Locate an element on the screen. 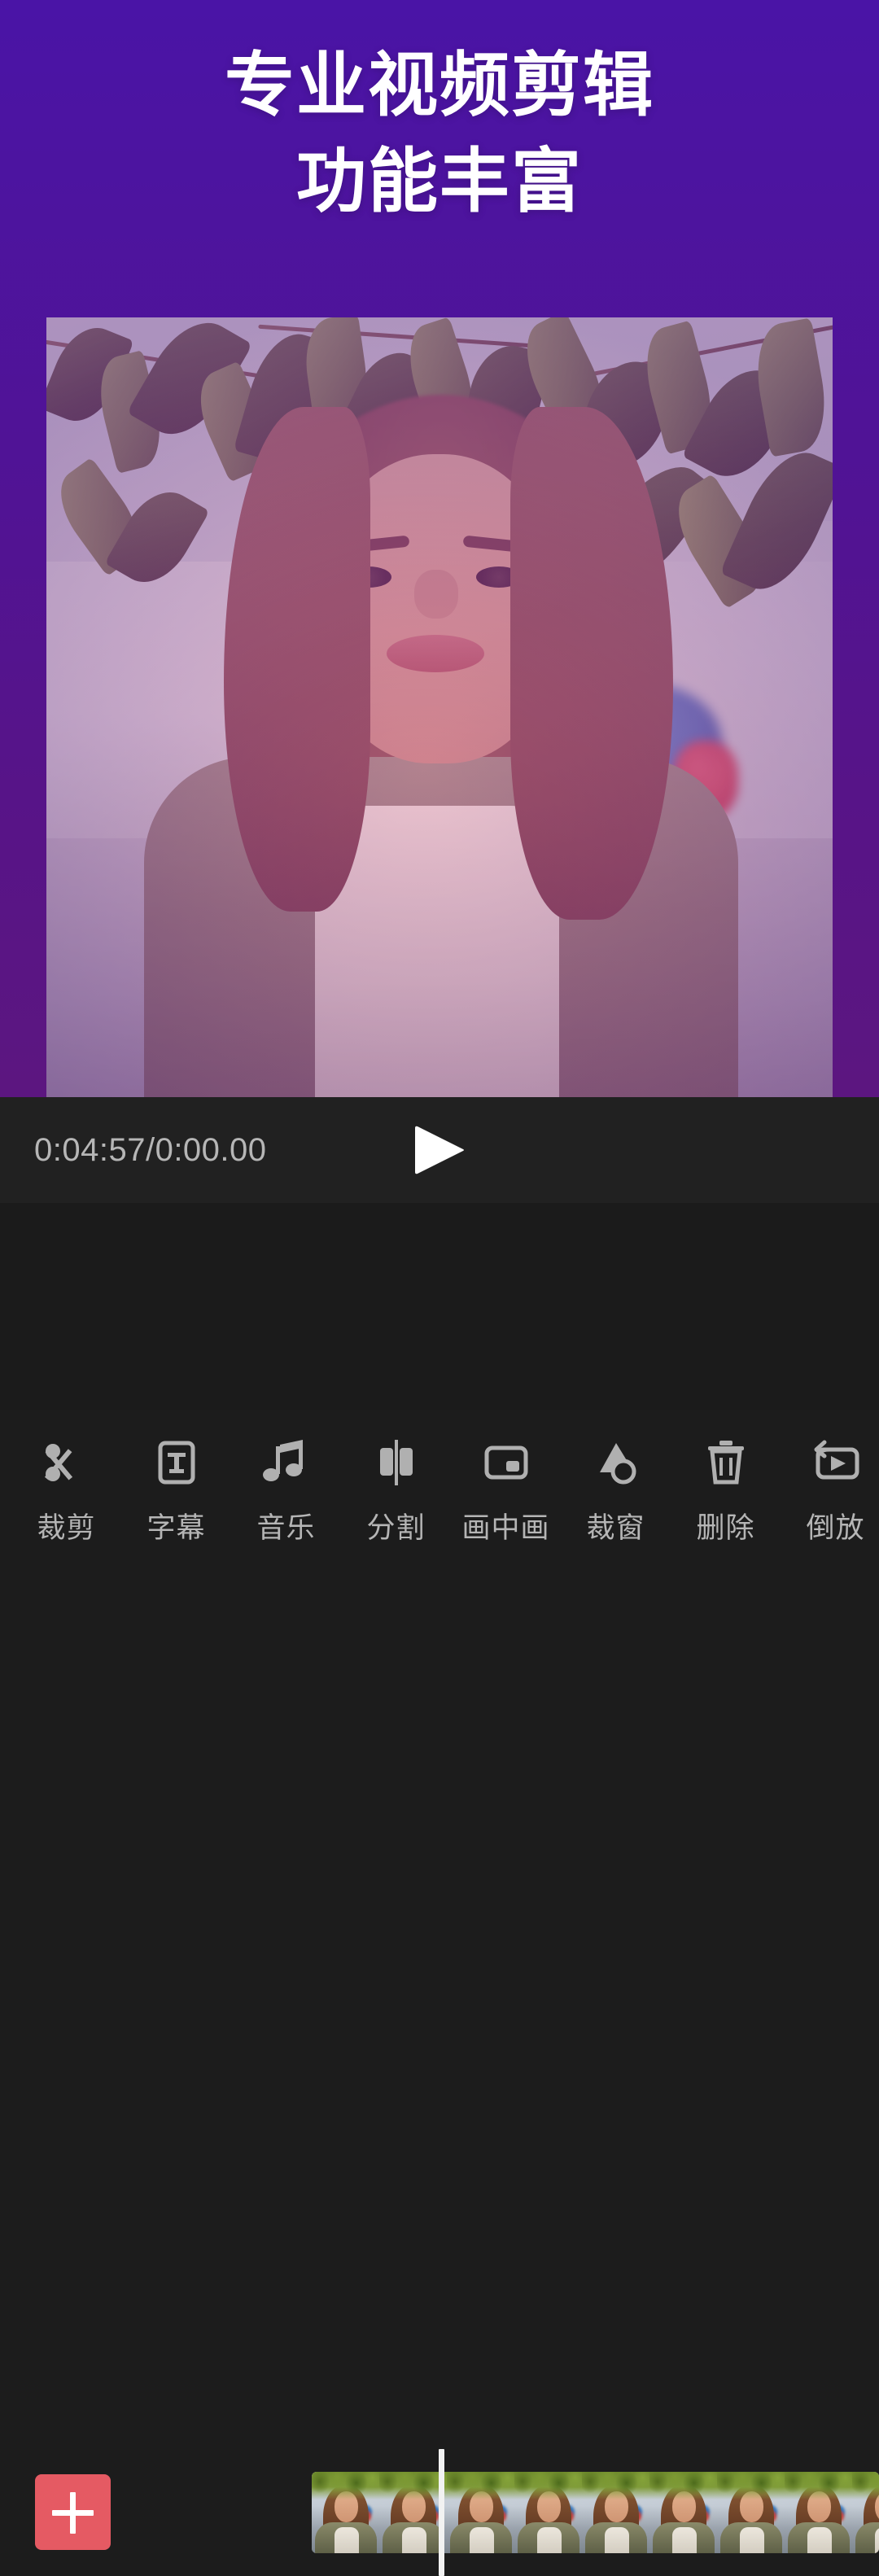 Image resolution: width=879 pixels, height=2576 pixels. tool-delete: 删除 is located at coordinates (726, 1478).